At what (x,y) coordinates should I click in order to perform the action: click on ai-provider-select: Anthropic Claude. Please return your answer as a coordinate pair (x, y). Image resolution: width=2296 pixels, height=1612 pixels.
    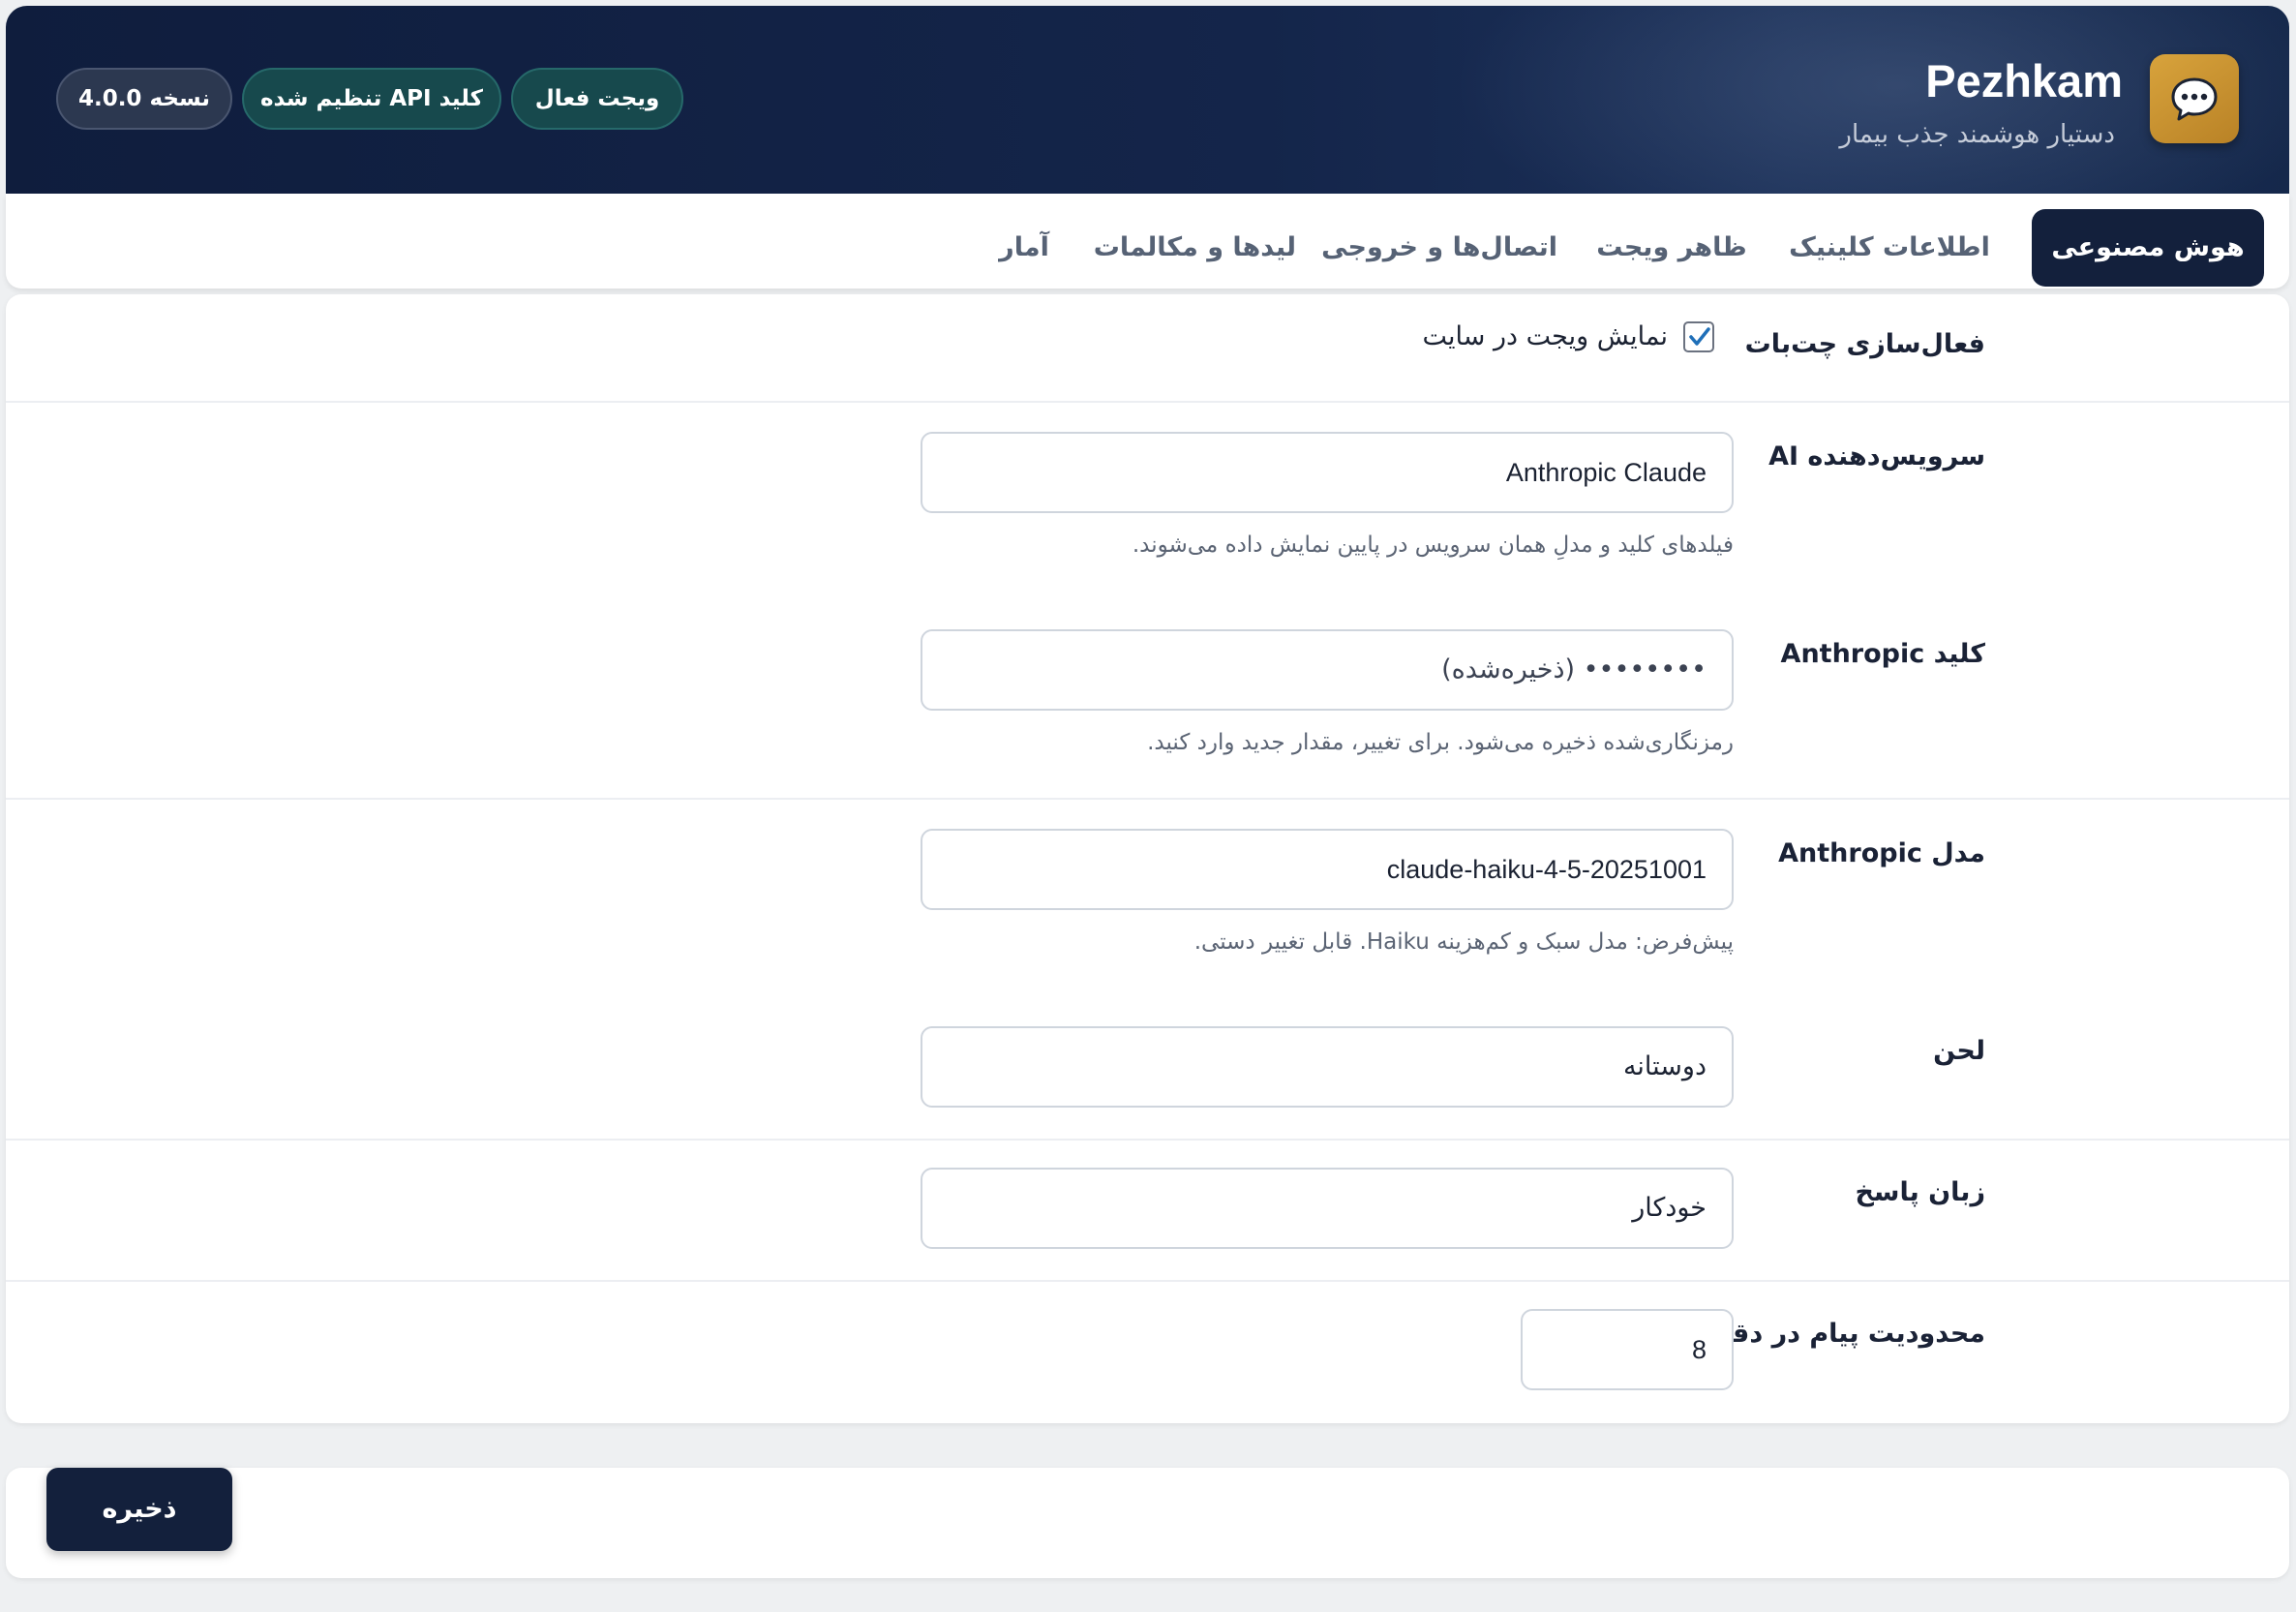
    Looking at the image, I should click on (1328, 473).